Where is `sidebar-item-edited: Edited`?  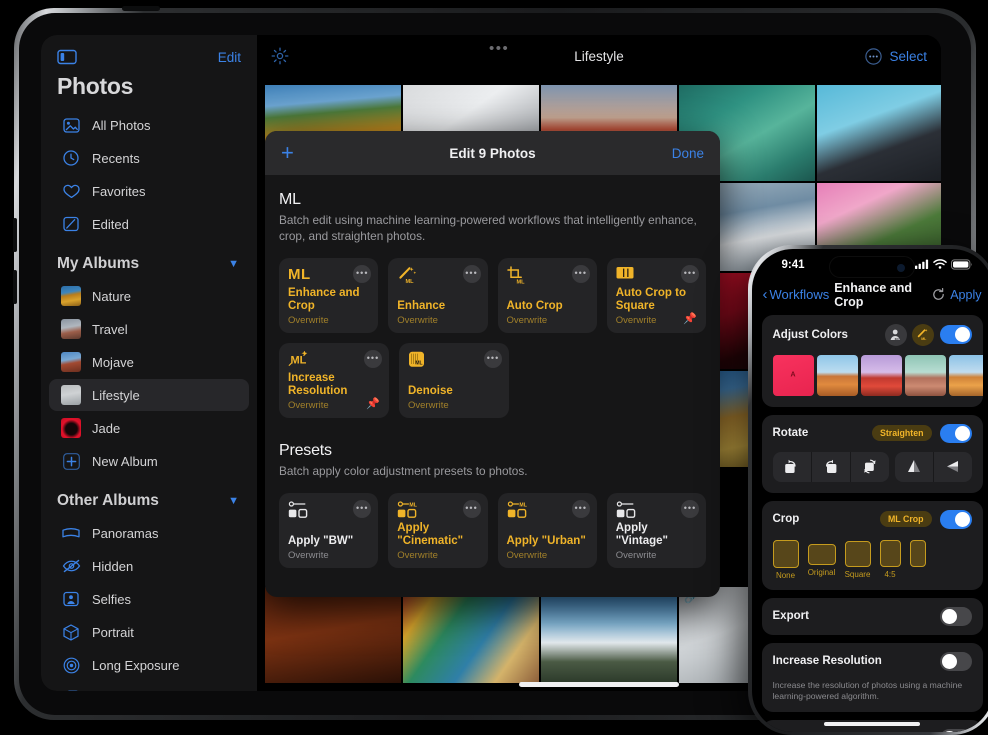
sidebar-item-edited: Edited is located at coordinates (149, 224).